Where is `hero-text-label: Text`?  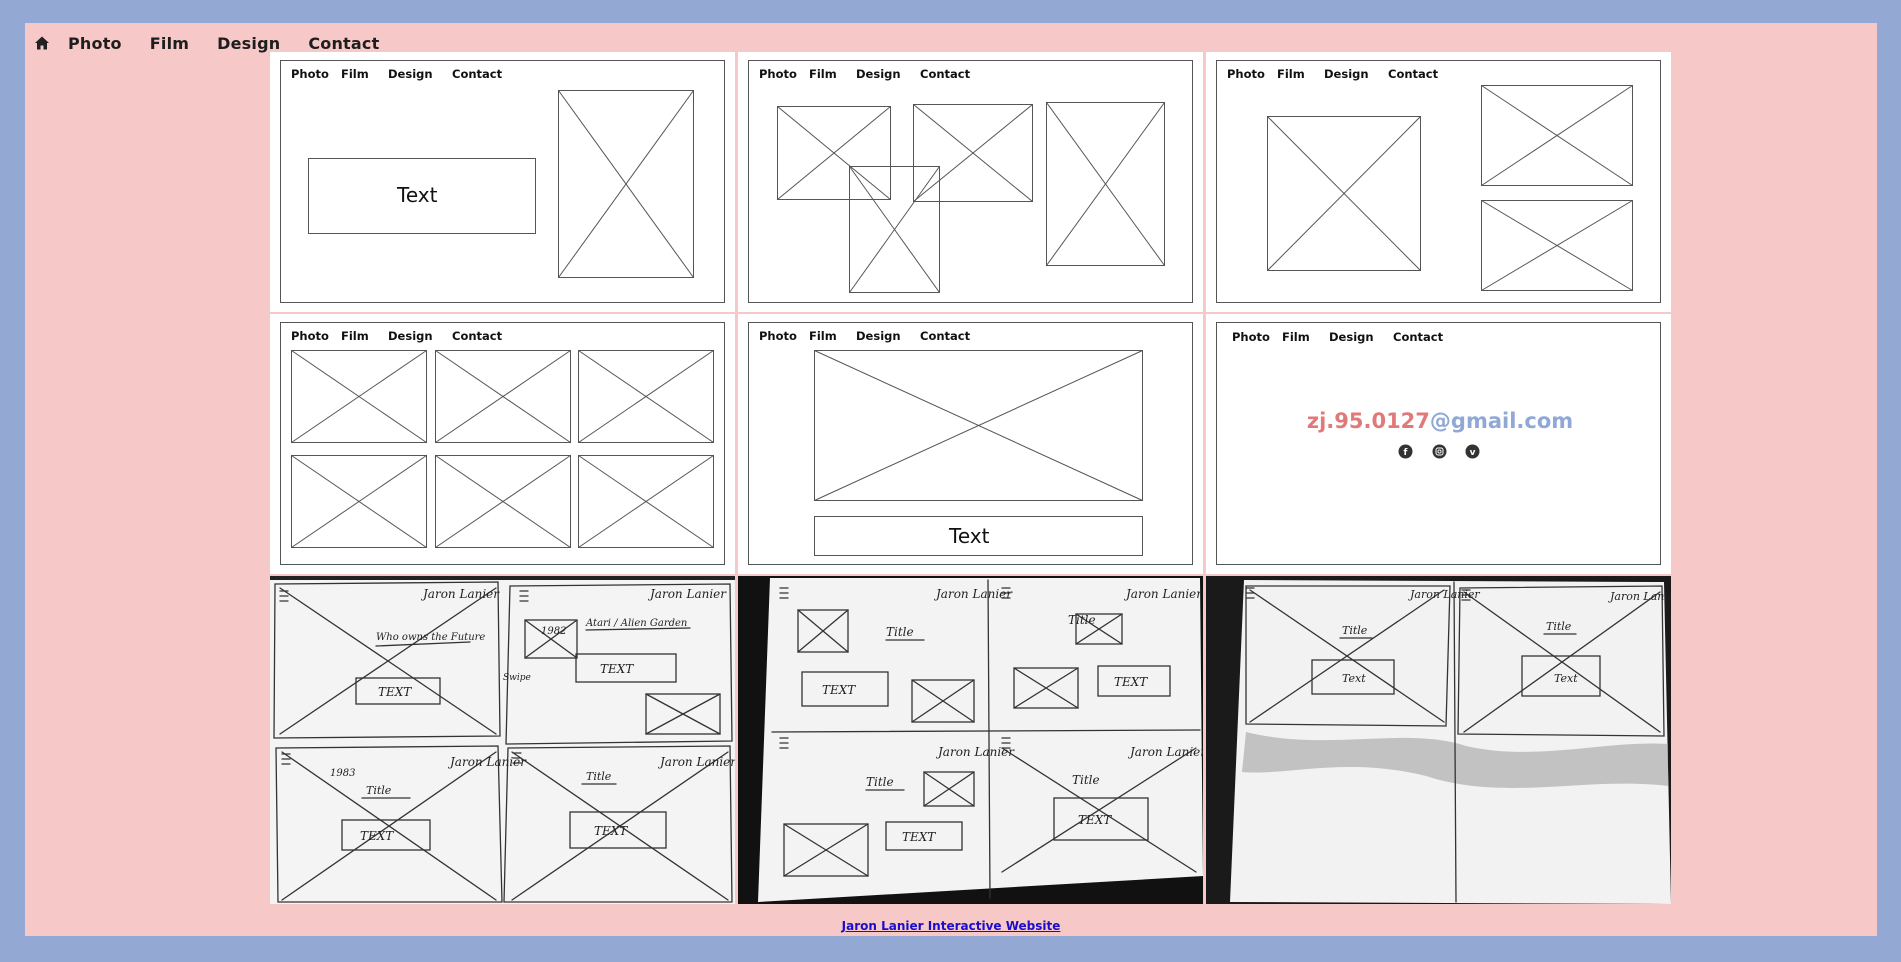 hero-text-label: Text is located at coordinates (417, 195).